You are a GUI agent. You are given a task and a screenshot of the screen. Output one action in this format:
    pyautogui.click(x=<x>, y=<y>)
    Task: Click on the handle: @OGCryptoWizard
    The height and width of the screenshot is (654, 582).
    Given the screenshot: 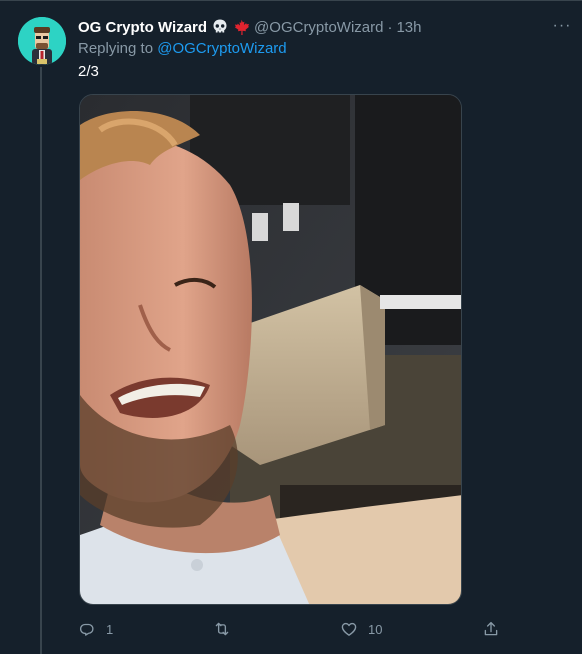 What is the action you would take?
    pyautogui.click(x=318, y=27)
    